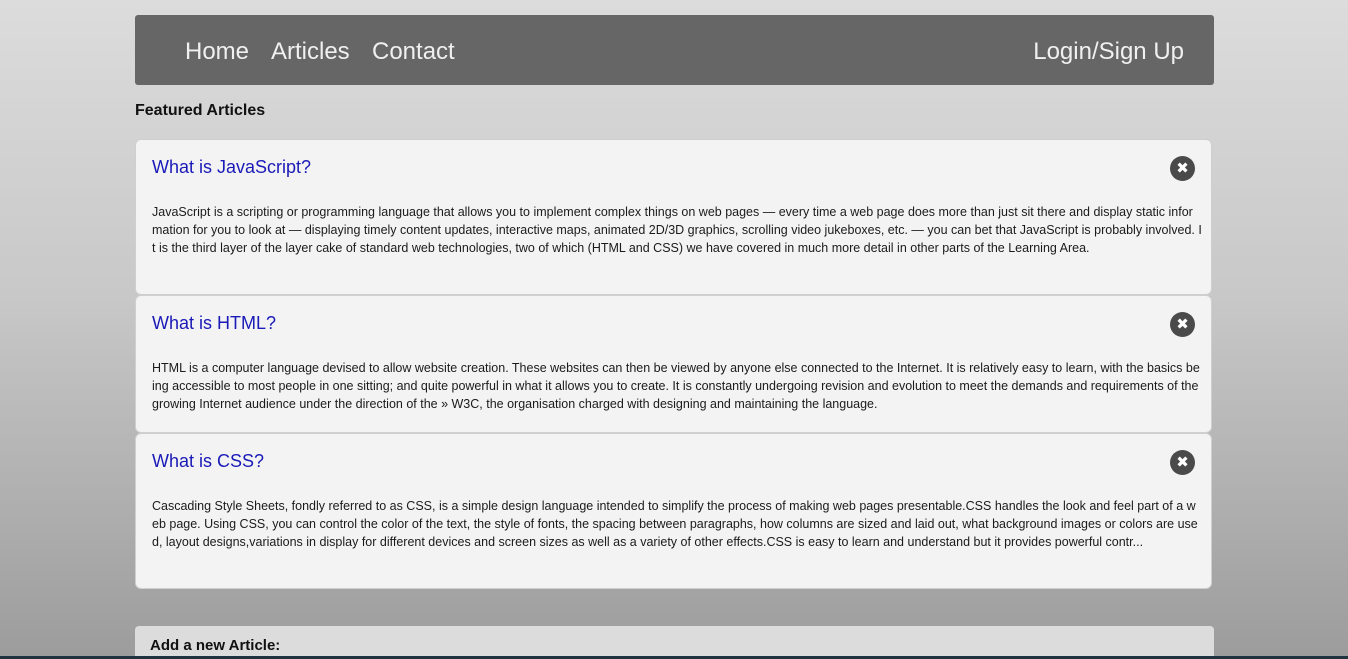  Describe the element at coordinates (413, 52) in the screenshot. I see `nav-contact-link: Contact` at that location.